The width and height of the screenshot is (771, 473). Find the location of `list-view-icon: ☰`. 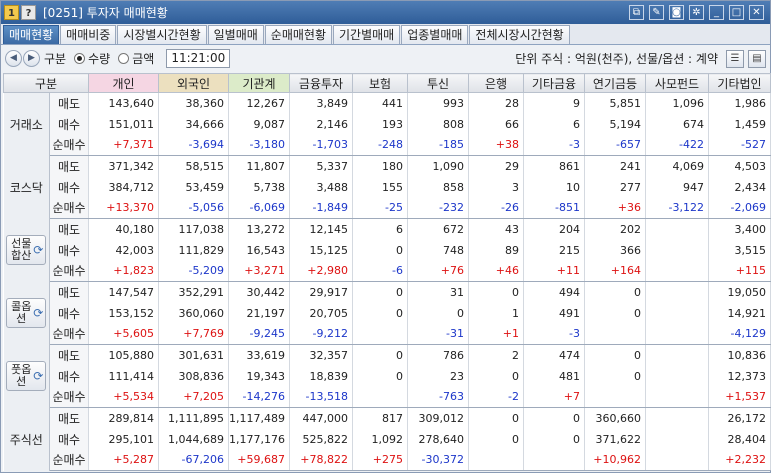

list-view-icon: ☰ is located at coordinates (735, 58).